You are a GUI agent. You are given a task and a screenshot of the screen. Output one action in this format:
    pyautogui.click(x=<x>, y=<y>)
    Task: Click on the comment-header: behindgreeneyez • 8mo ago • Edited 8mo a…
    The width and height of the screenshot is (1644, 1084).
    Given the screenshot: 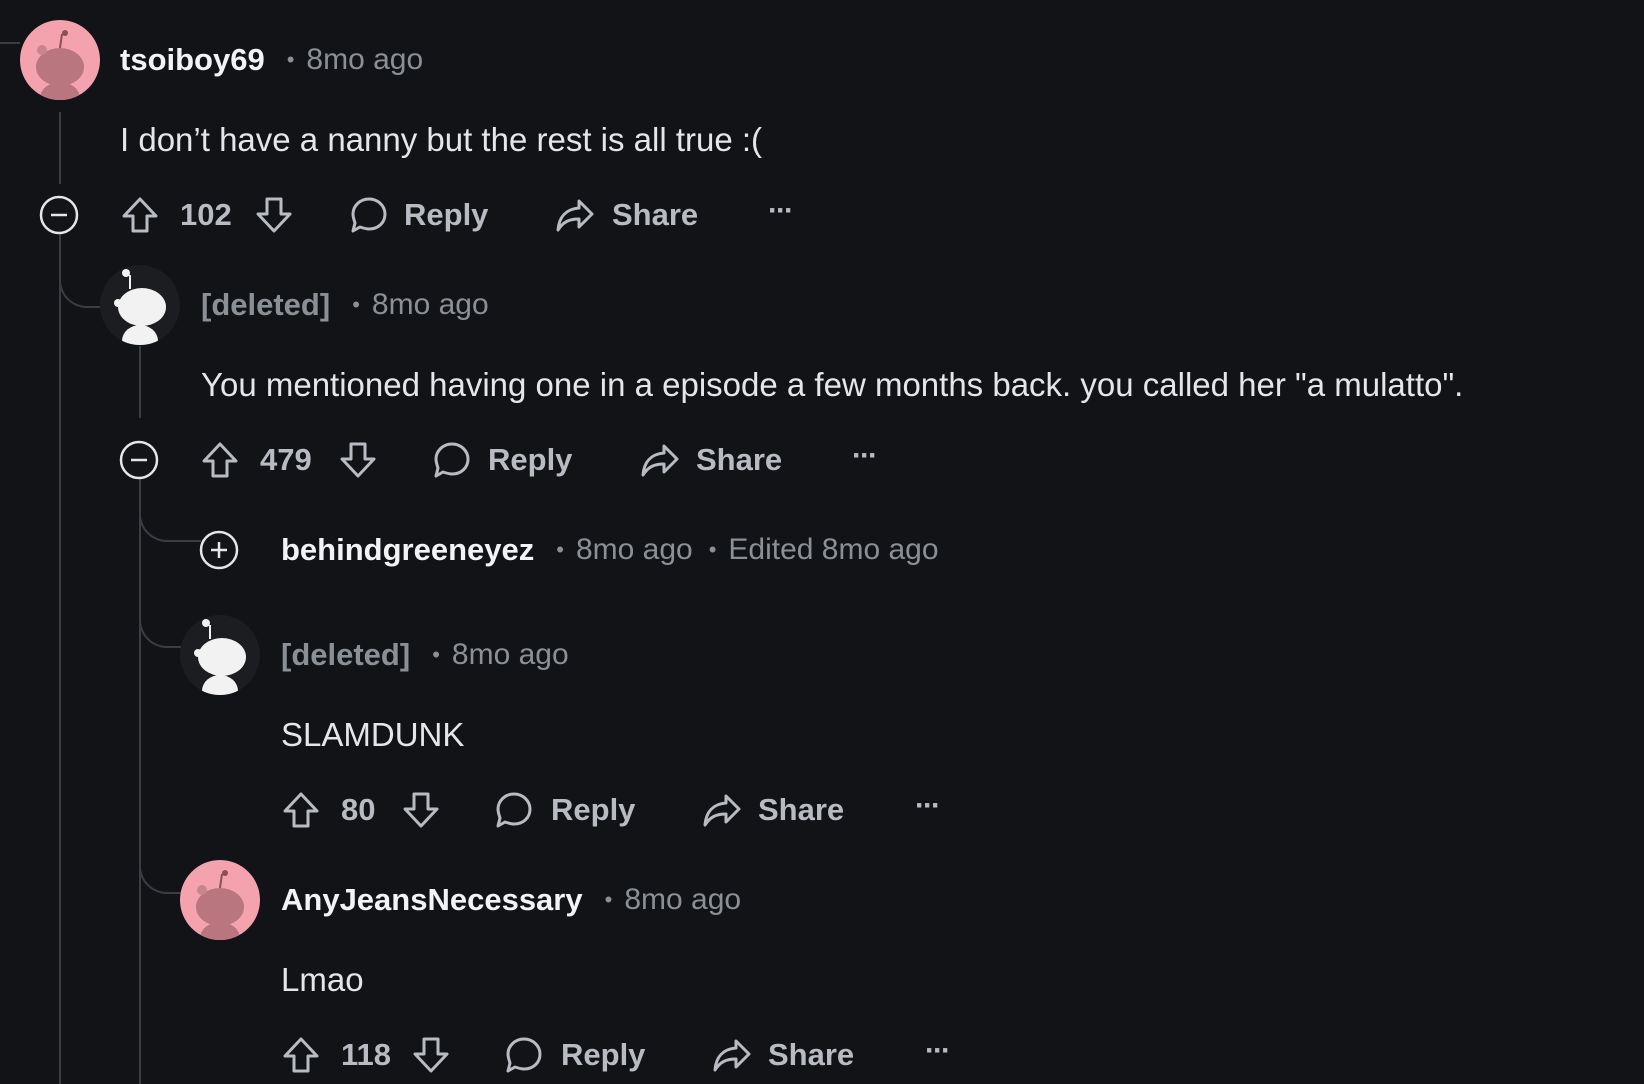 What is the action you would take?
    pyautogui.click(x=610, y=550)
    